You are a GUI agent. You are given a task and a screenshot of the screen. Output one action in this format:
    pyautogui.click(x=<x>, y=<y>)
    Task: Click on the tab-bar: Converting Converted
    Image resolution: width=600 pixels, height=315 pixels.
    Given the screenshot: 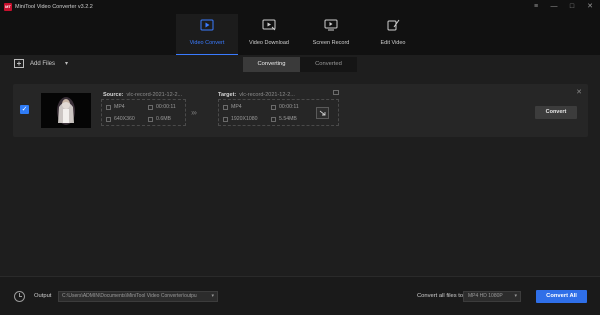 What is the action you would take?
    pyautogui.click(x=300, y=64)
    